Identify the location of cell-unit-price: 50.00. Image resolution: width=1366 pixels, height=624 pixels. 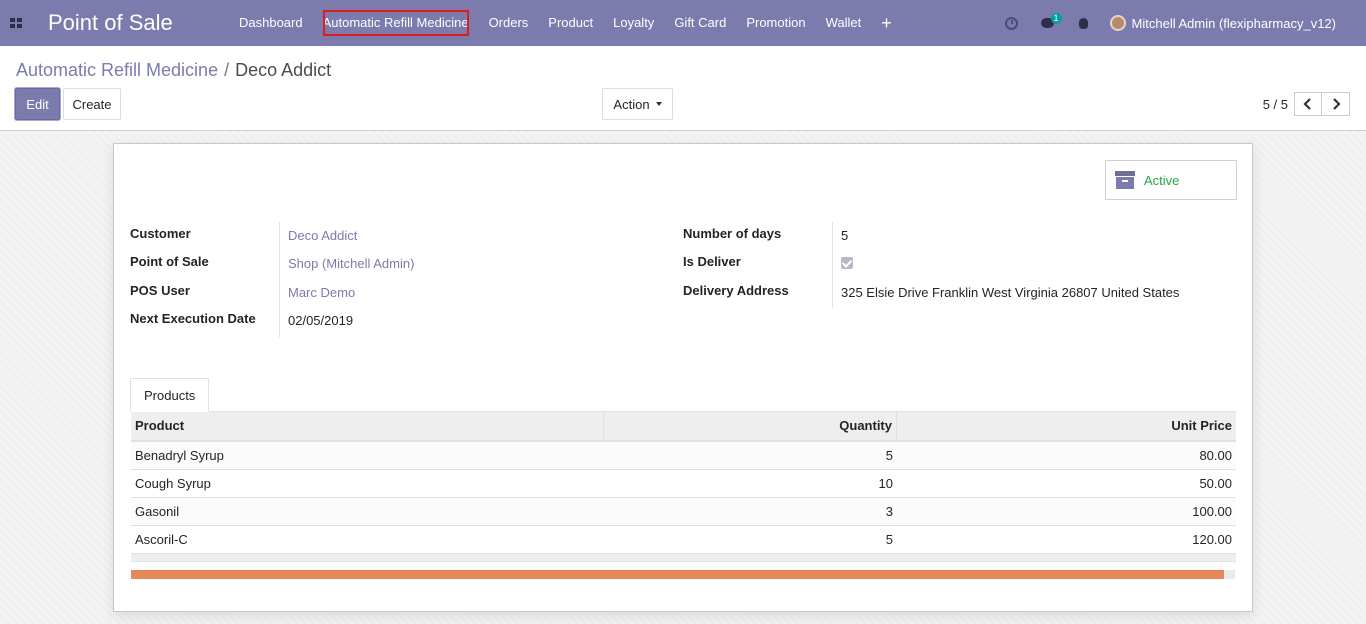
(1215, 483).